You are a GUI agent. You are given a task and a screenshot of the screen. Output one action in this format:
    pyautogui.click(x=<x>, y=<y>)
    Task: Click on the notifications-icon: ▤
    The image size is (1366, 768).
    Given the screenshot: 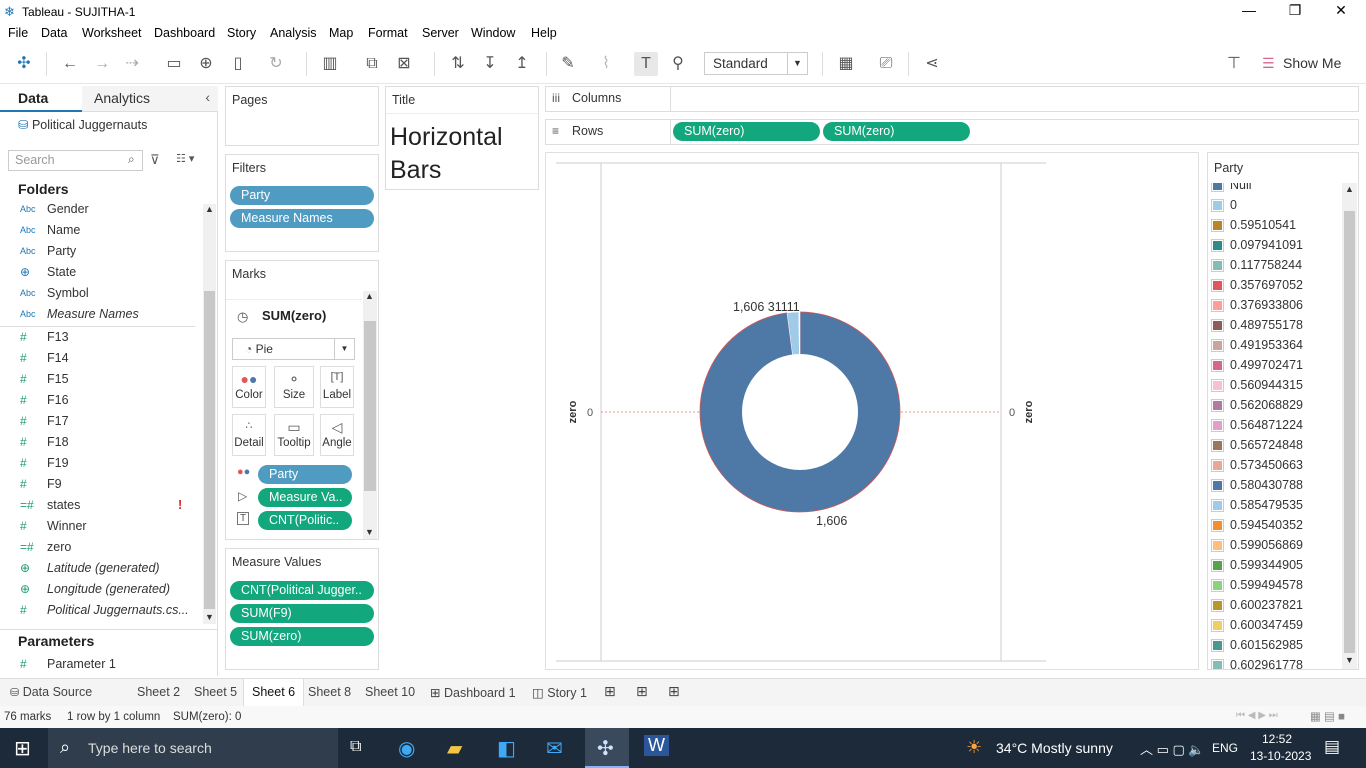 What is the action you would take?
    pyautogui.click(x=1332, y=747)
    